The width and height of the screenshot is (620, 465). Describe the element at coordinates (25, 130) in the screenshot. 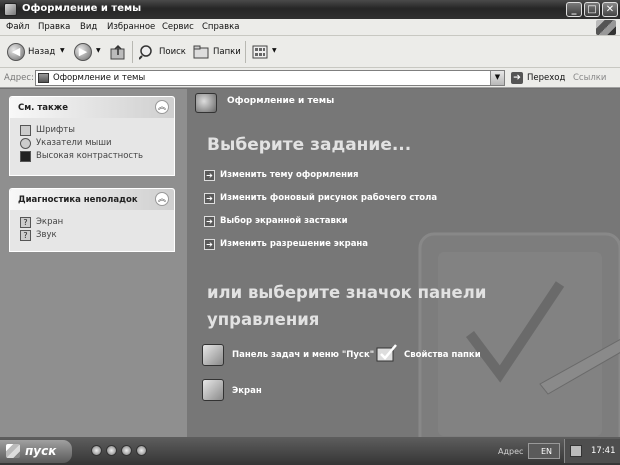

I see `fonts-folder-icon` at that location.